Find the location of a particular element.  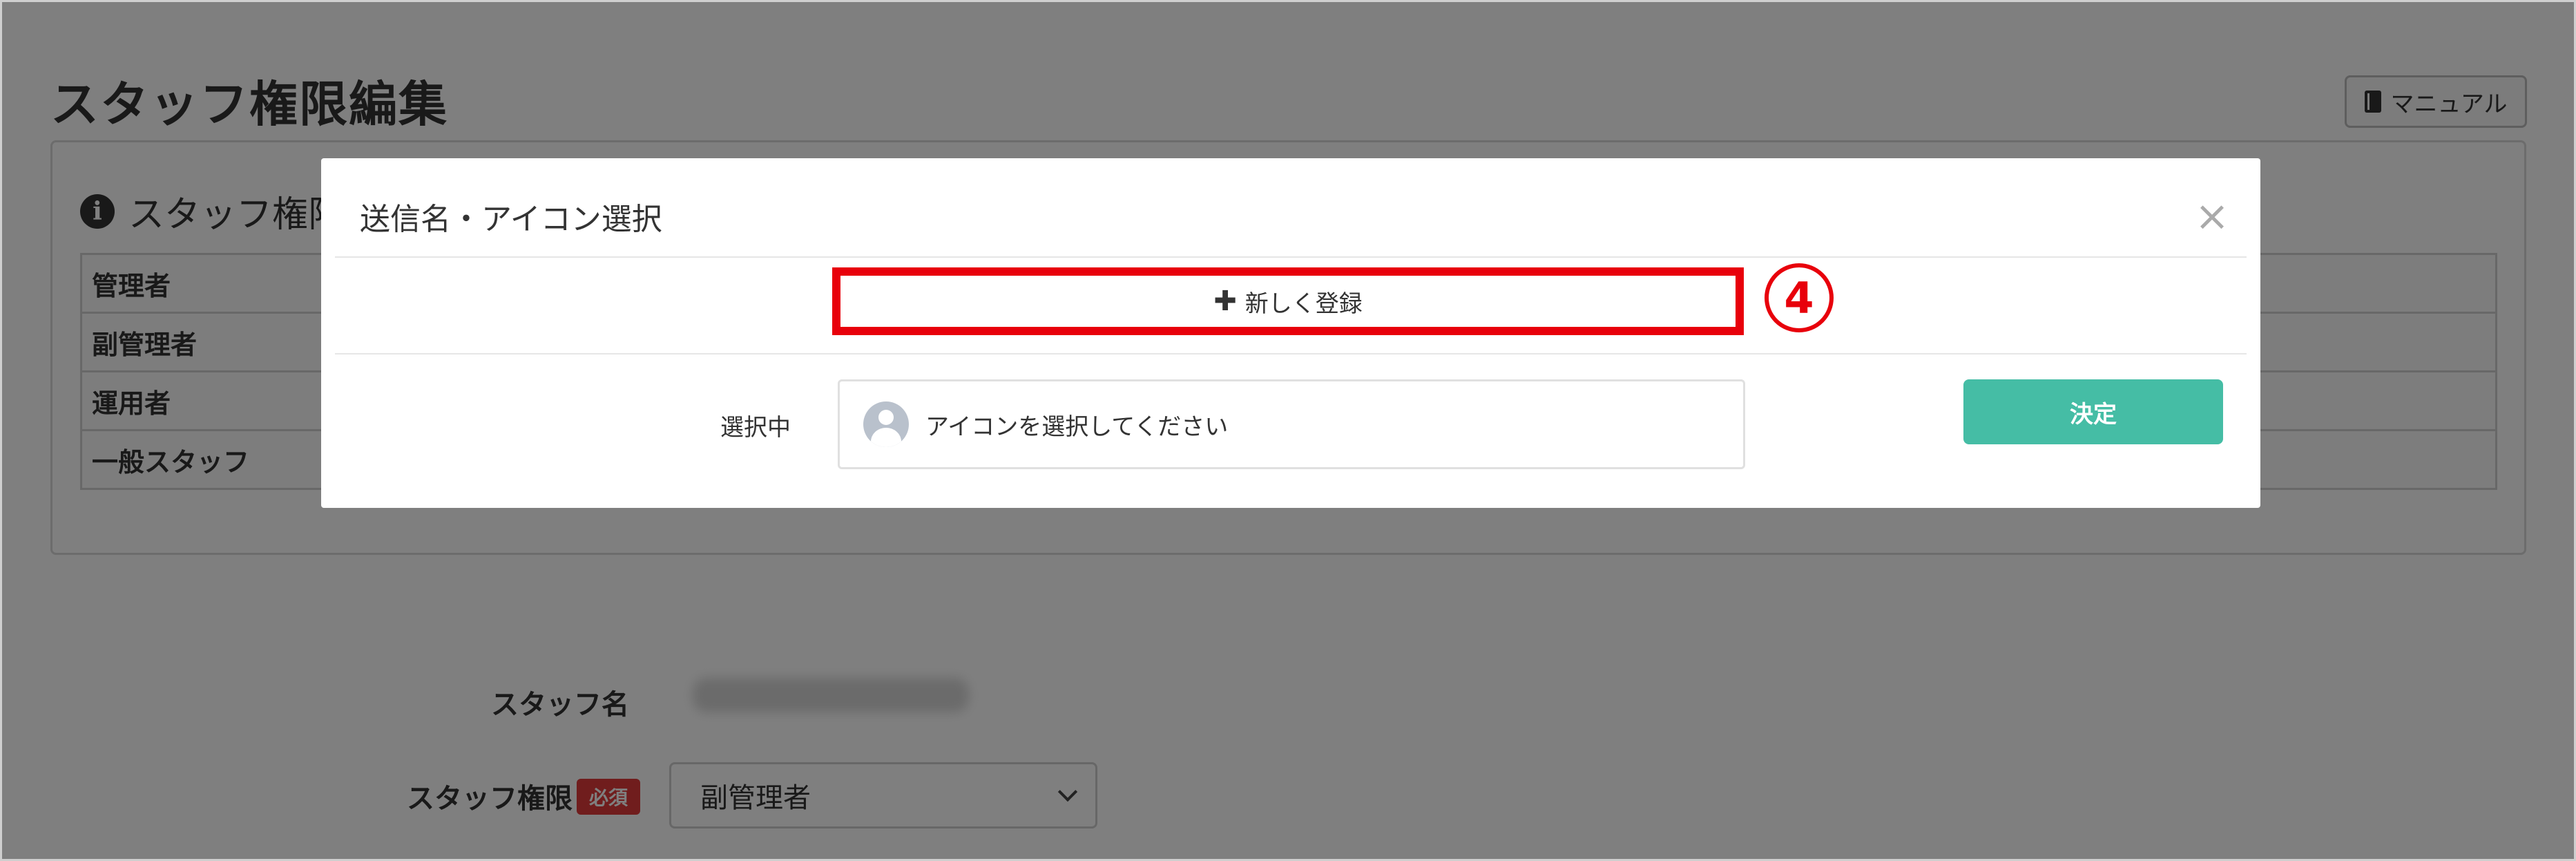

step-marker: 4 is located at coordinates (1799, 298).